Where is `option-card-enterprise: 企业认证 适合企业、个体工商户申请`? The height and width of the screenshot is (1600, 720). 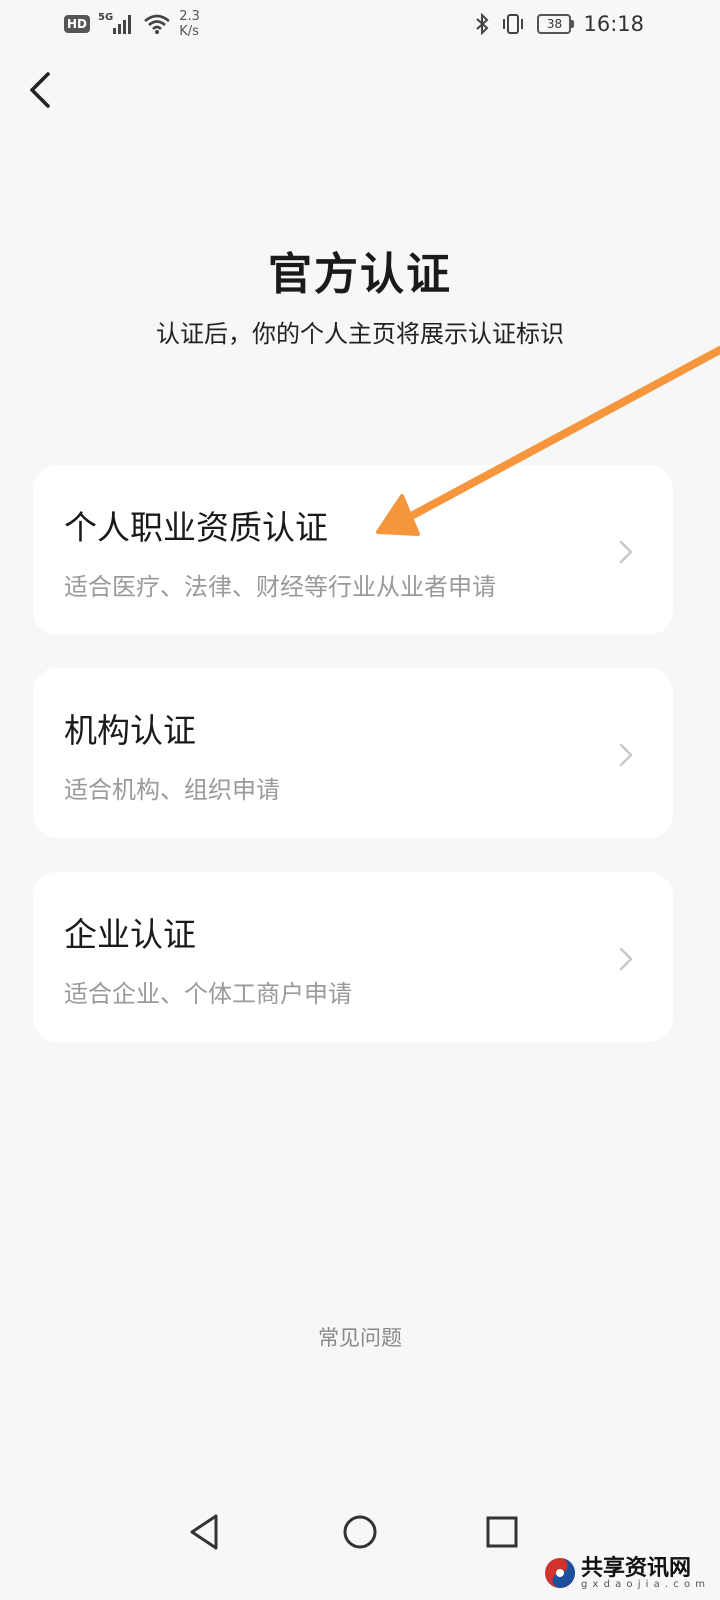
option-card-enterprise: 企业认证 适合企业、个体工商户申请 is located at coordinates (353, 957).